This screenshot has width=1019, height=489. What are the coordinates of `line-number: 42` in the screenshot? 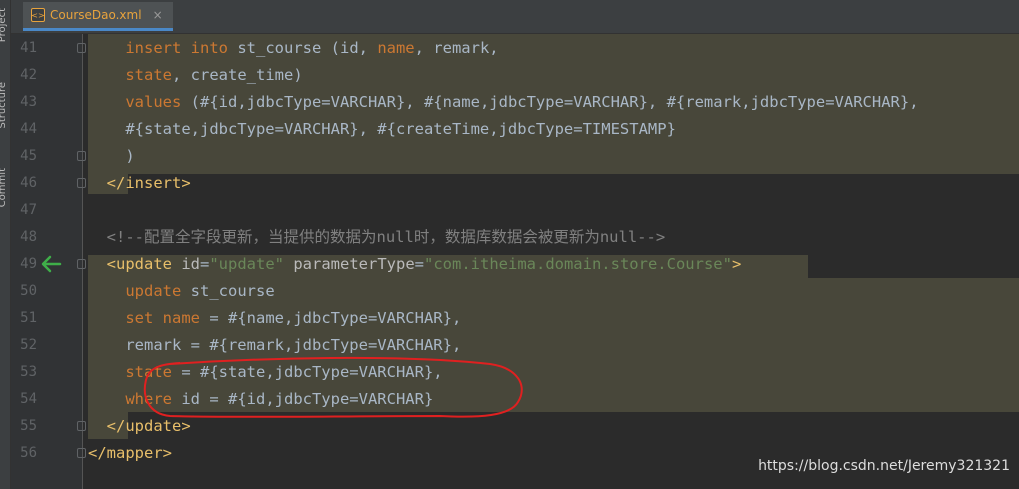 It's located at (28, 75).